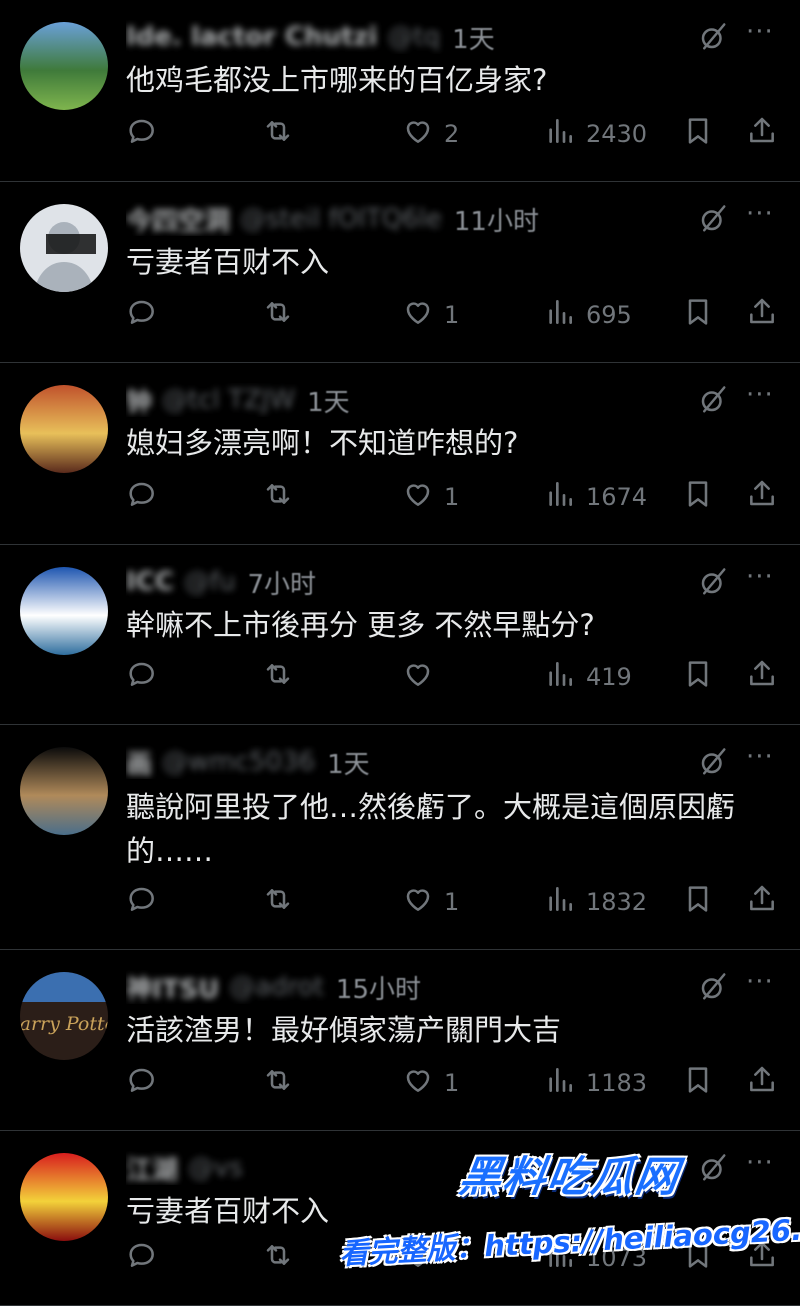 This screenshot has width=800, height=1306. I want to click on like-button, so click(418, 677).